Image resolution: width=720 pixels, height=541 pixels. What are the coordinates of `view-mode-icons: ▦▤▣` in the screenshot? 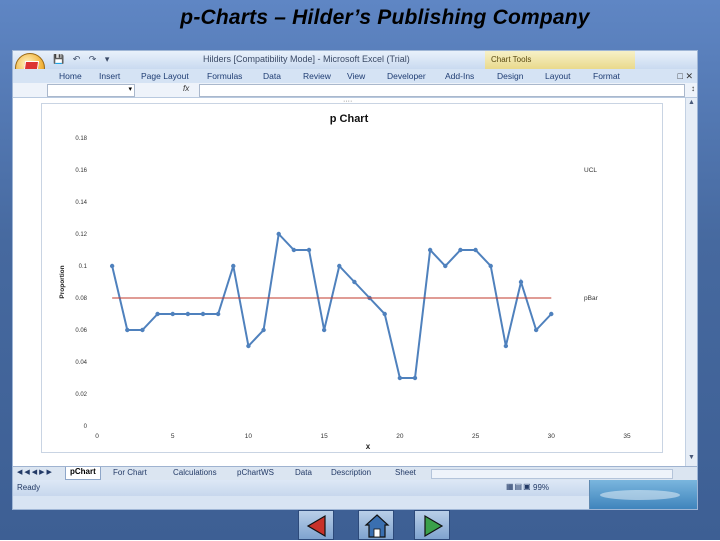 It's located at (519, 486).